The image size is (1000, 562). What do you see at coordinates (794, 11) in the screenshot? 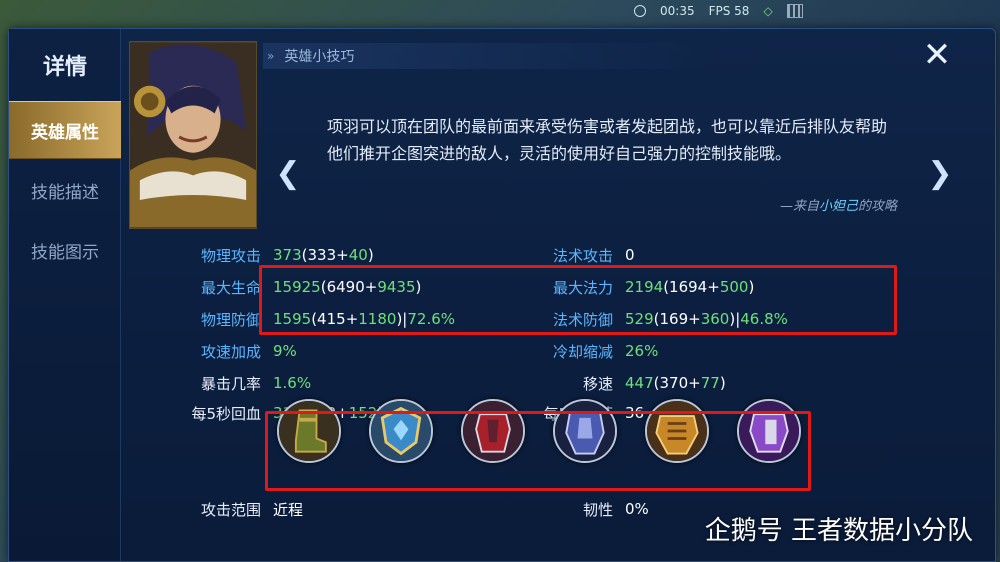
I see `grid-icon` at bounding box center [794, 11].